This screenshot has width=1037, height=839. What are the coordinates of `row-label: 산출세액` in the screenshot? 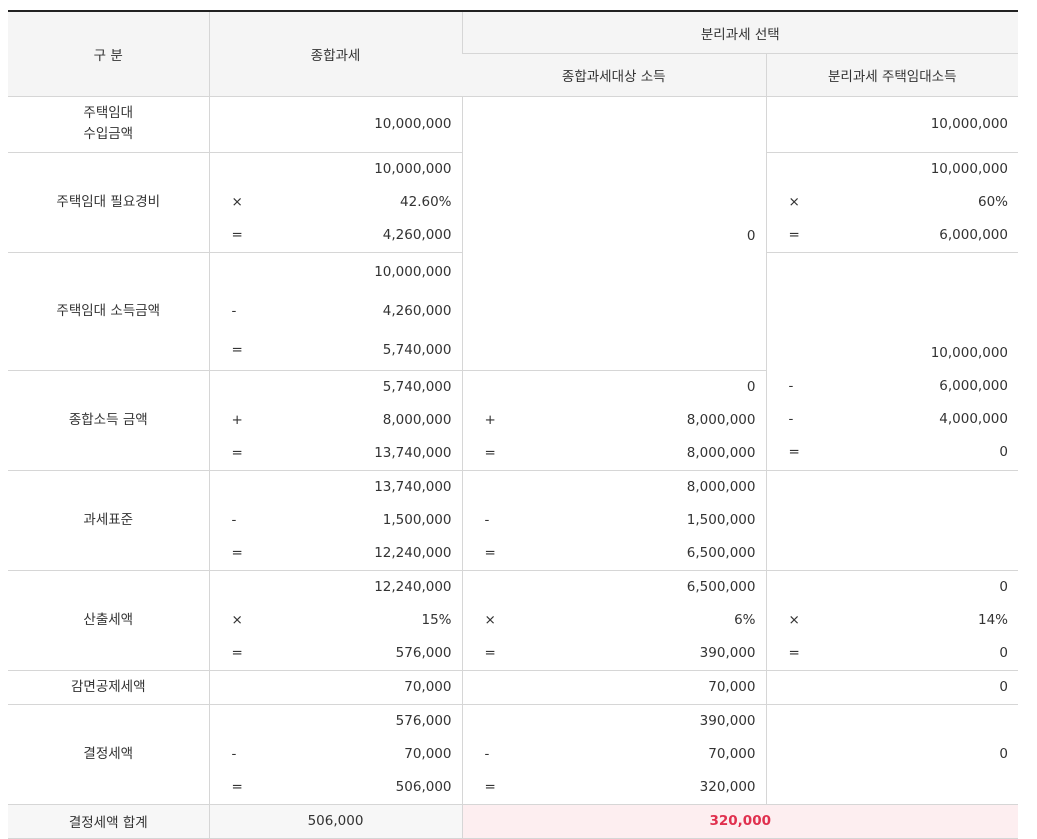 It's located at (108, 620).